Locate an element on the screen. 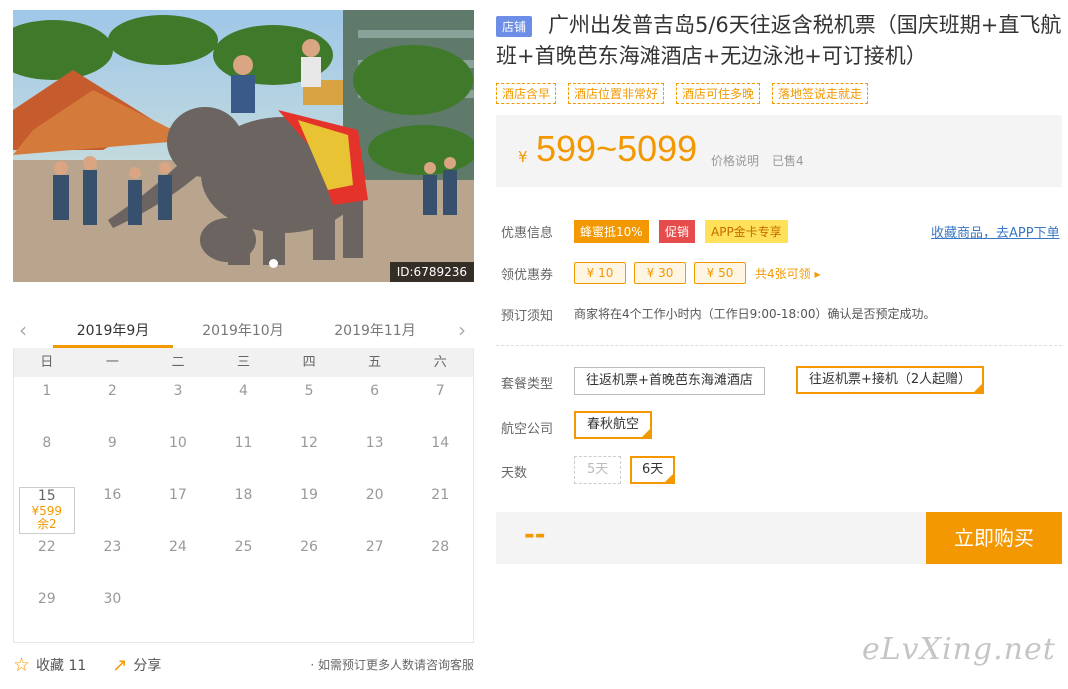  calendar-day-number: 14 is located at coordinates (440, 443).